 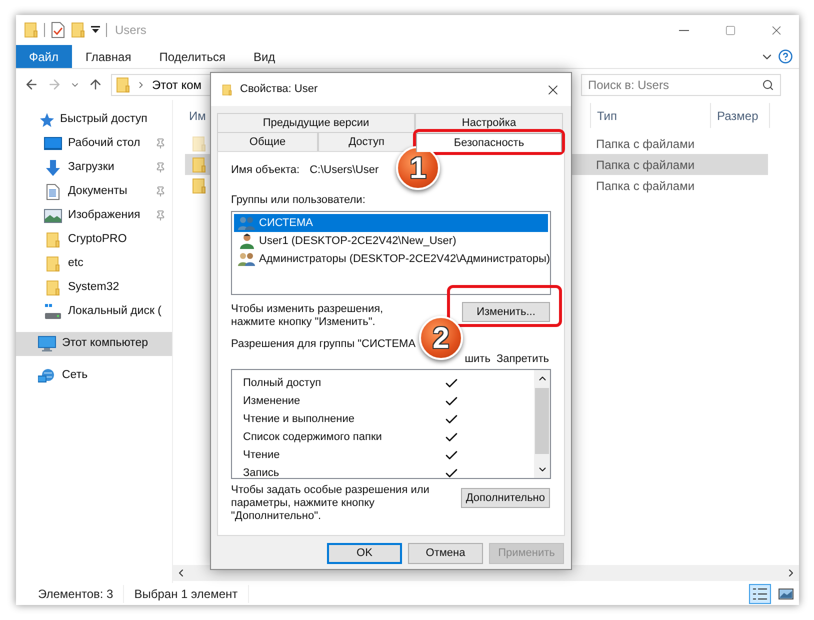 What do you see at coordinates (298, 200) in the screenshot?
I see `groups-label: Группы или пользователи:` at bounding box center [298, 200].